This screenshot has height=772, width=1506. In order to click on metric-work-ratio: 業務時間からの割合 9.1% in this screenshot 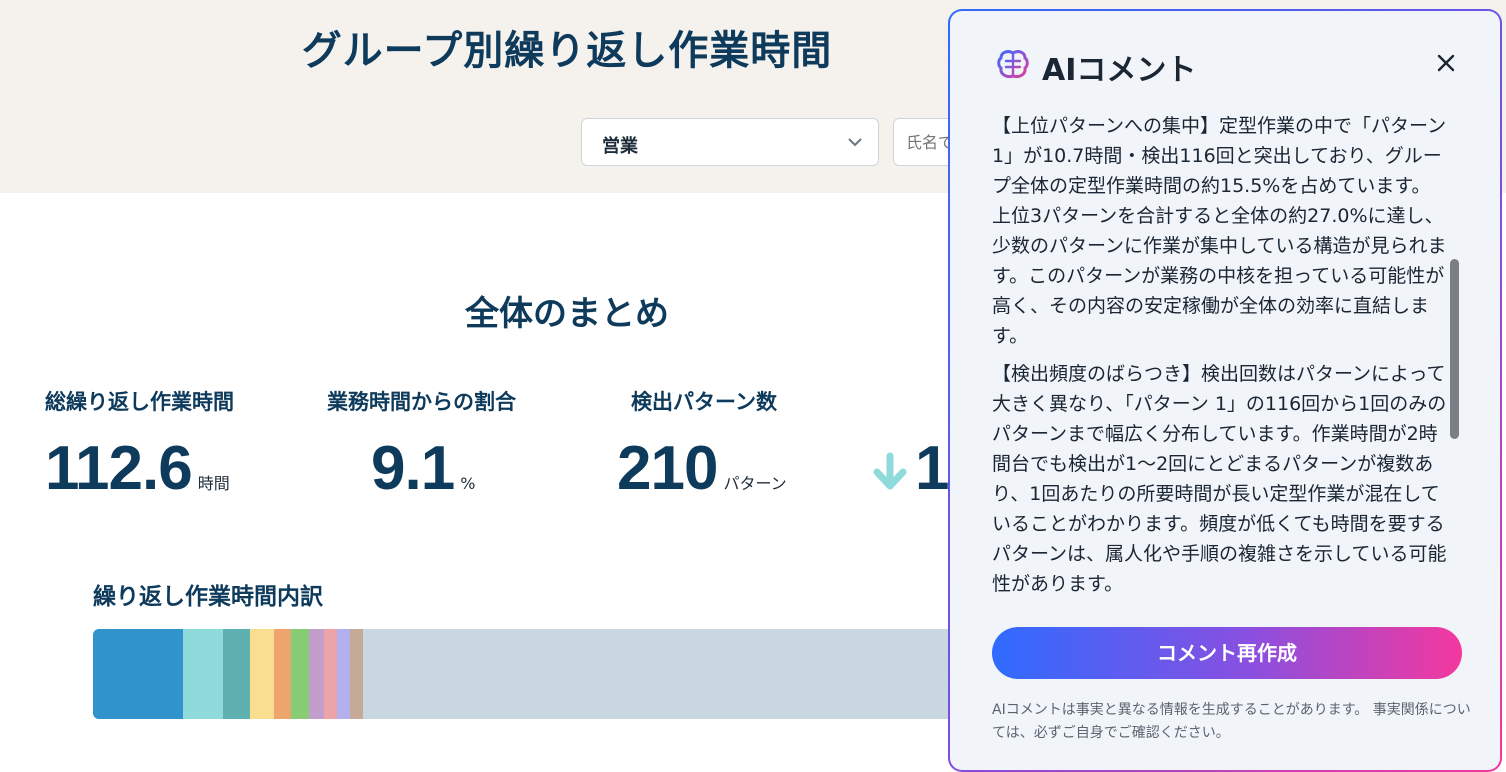, I will do `click(421, 444)`.